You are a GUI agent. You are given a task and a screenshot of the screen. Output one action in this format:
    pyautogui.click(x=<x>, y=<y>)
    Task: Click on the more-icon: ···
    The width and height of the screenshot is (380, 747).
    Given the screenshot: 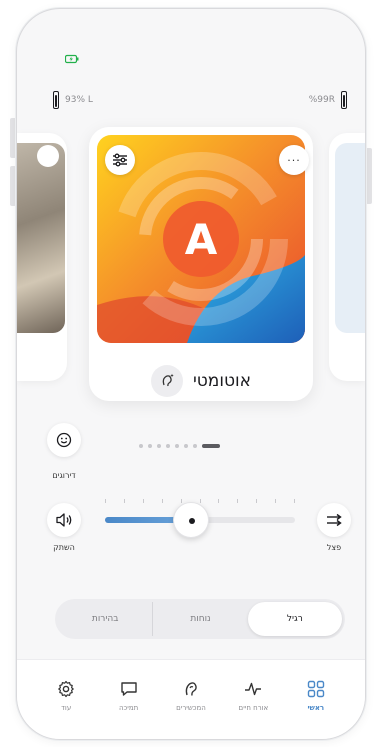 What is the action you would take?
    pyautogui.click(x=294, y=160)
    